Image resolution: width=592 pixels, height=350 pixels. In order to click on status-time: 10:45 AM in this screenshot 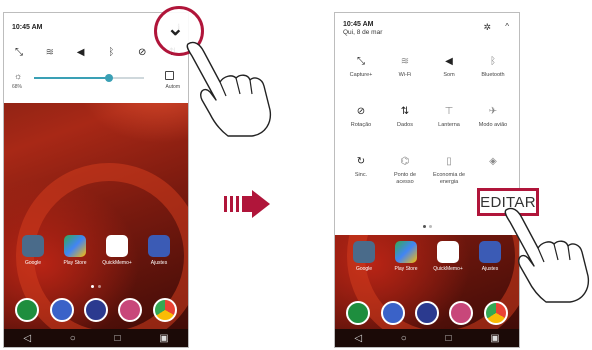, I will do `click(27, 27)`.